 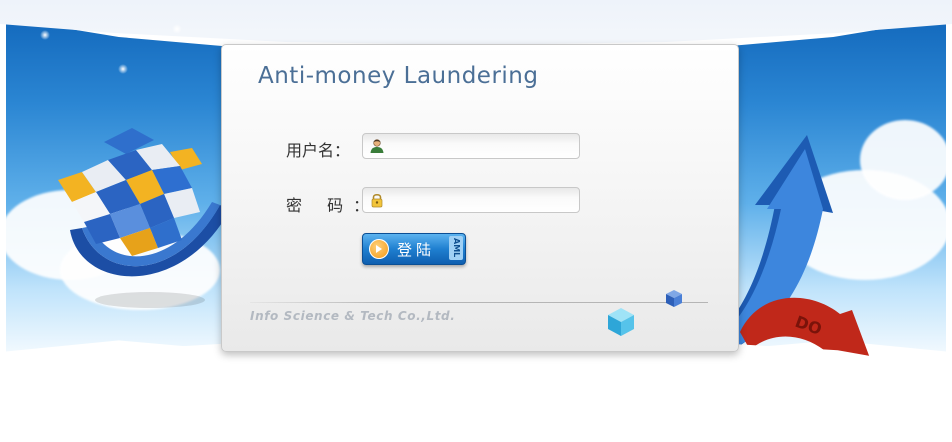 I want to click on password-input, so click(x=482, y=201).